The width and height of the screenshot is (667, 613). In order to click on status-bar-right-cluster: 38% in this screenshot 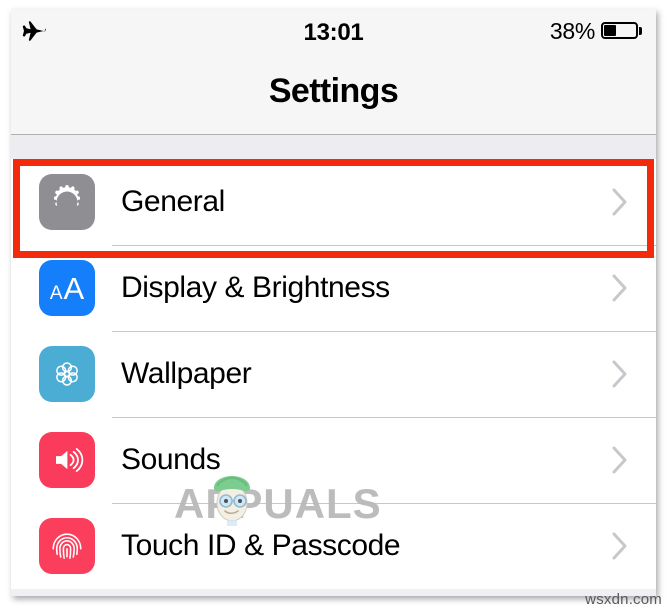, I will do `click(596, 31)`.